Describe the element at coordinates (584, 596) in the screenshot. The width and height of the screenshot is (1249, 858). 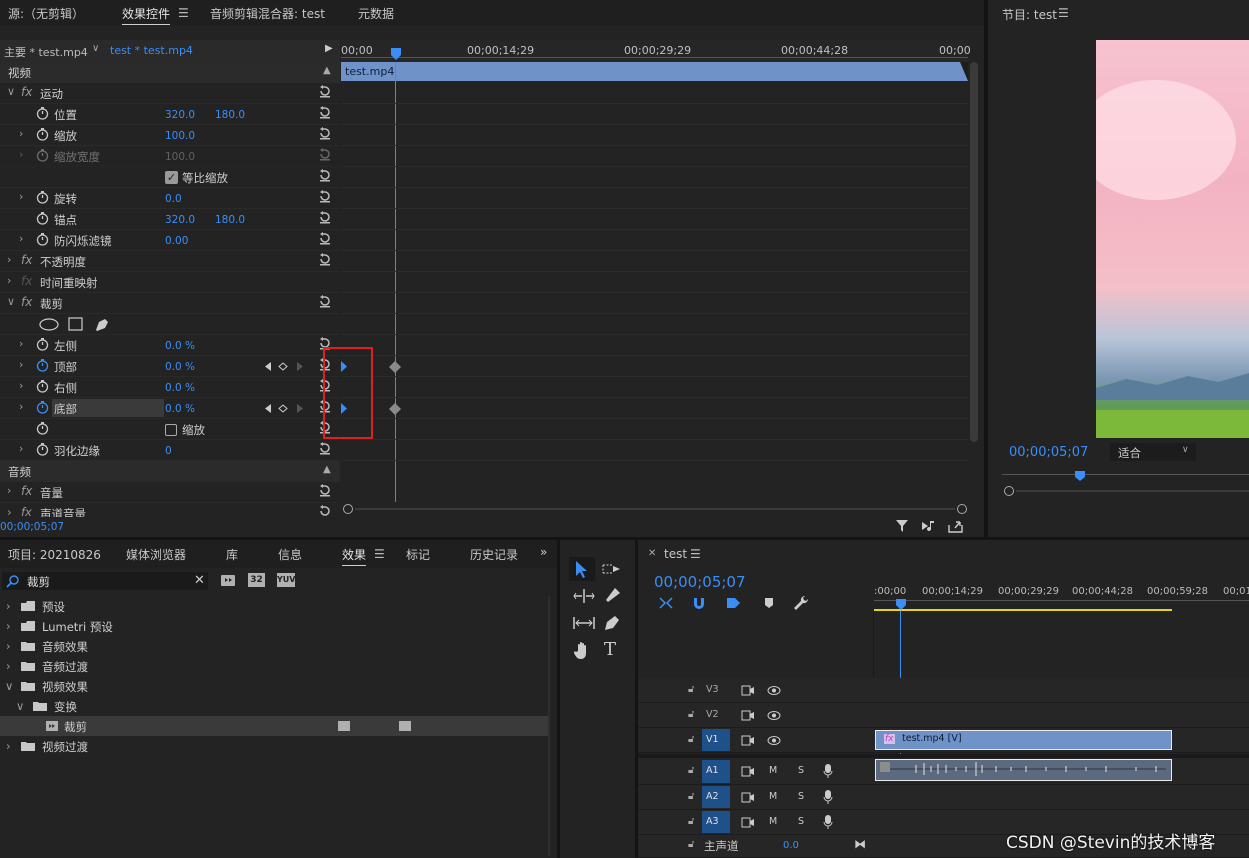
I see `ripple-edit-tool-icon` at that location.